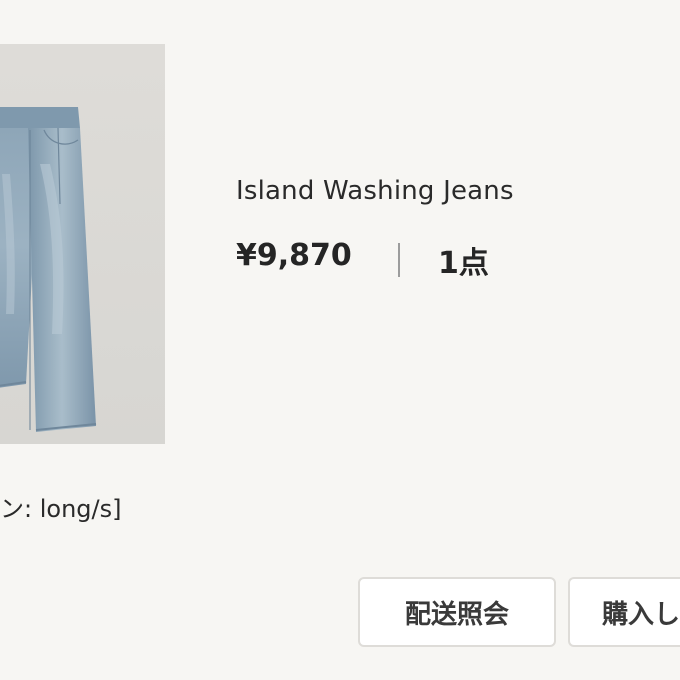  I want to click on price-quantity-divider, so click(399, 260).